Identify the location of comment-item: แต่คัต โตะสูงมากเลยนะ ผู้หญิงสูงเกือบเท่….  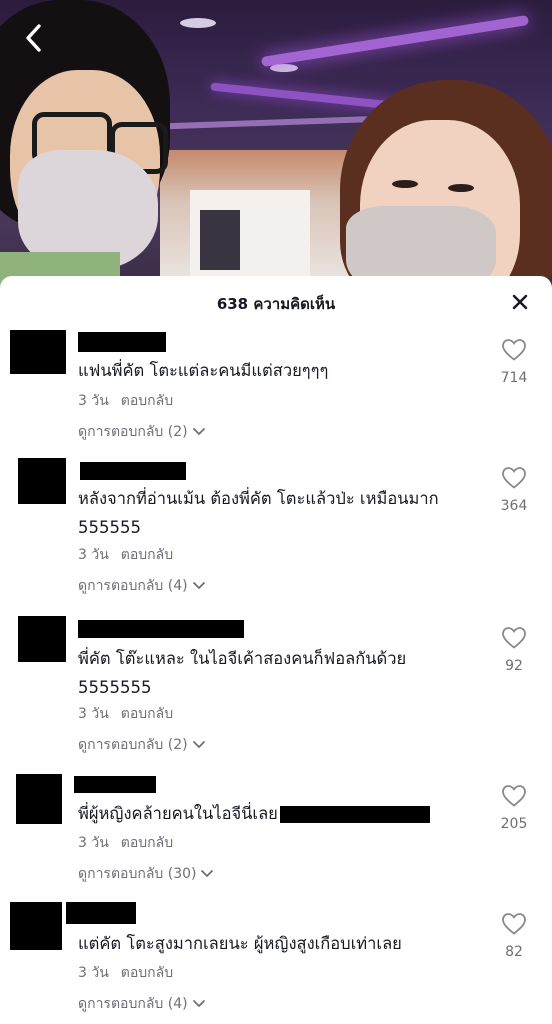
(276, 963).